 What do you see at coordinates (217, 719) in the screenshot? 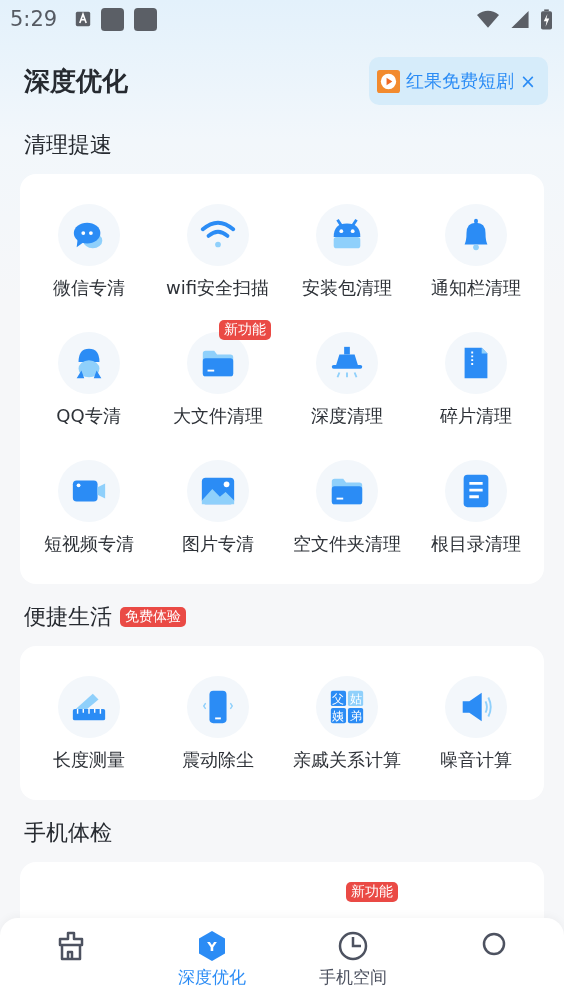
I see `tool-item: 震动除尘` at bounding box center [217, 719].